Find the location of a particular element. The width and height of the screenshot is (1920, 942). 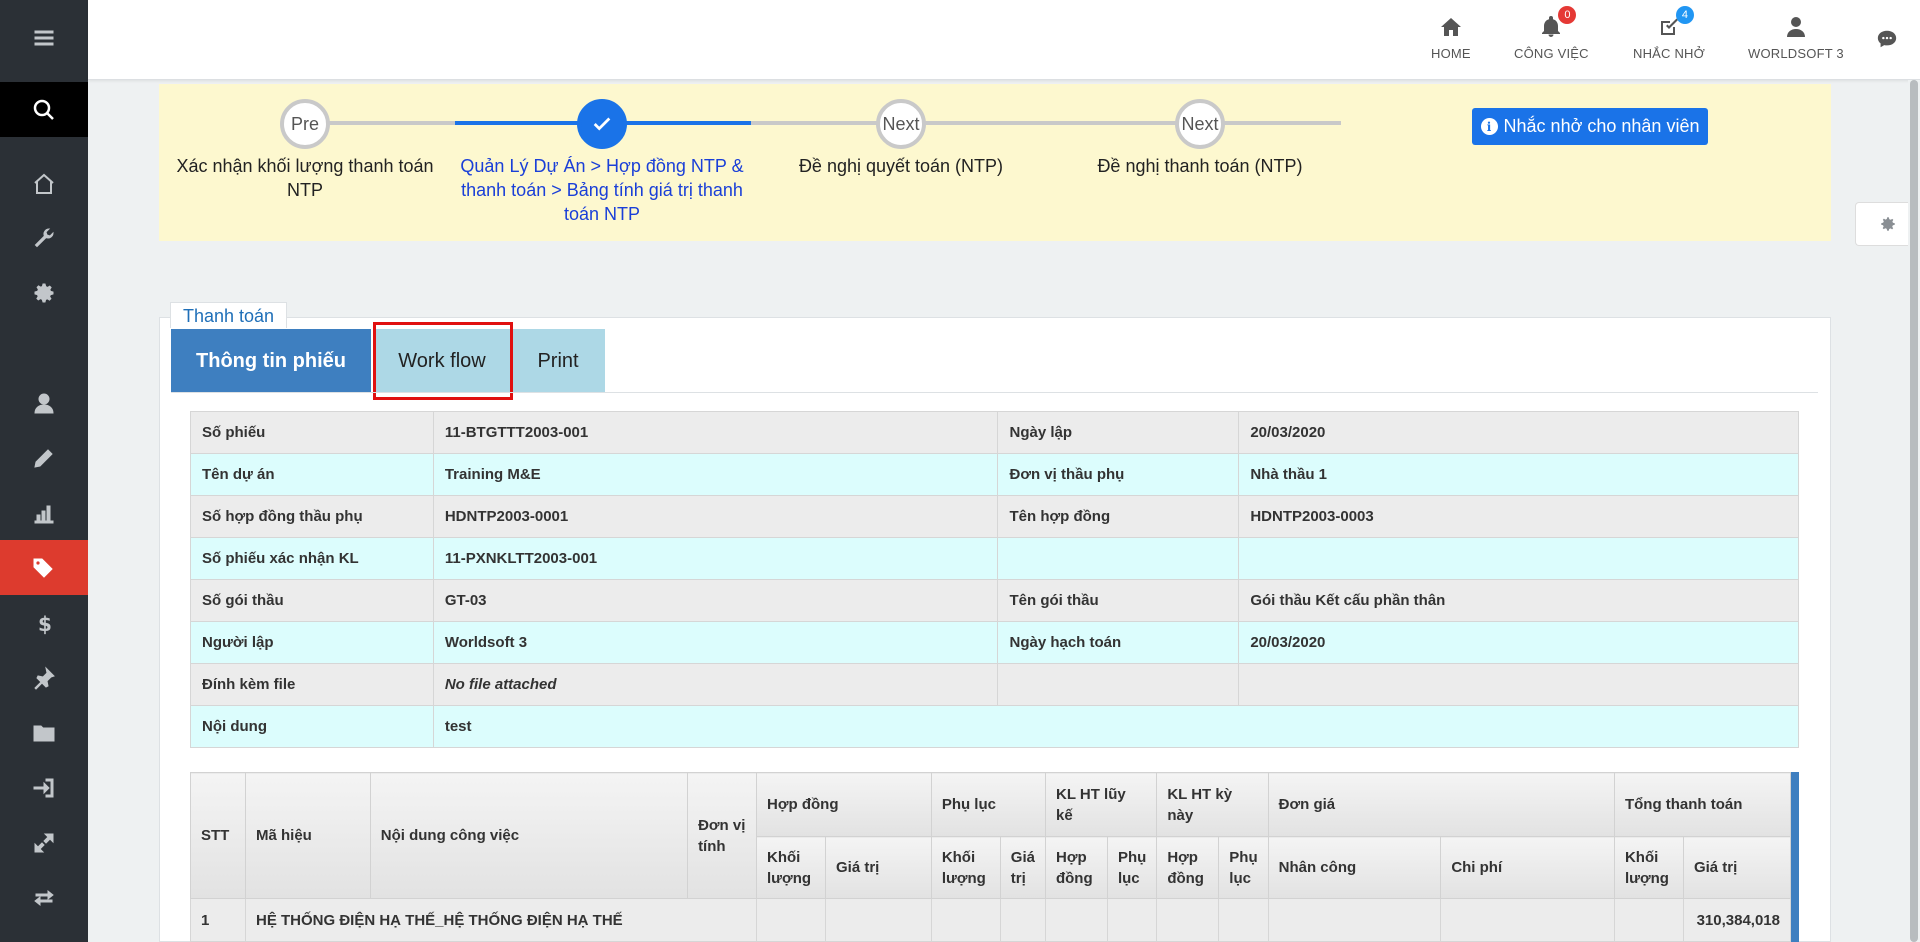

info-value: Training M&E is located at coordinates (715, 474).